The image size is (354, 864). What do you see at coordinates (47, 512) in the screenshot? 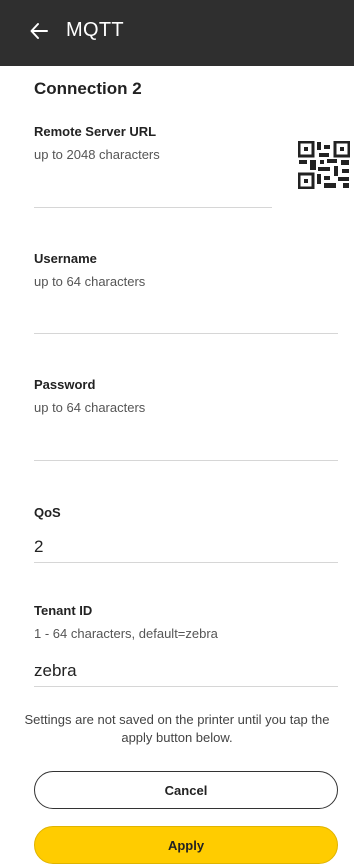
I see `qos-label: QoS` at bounding box center [47, 512].